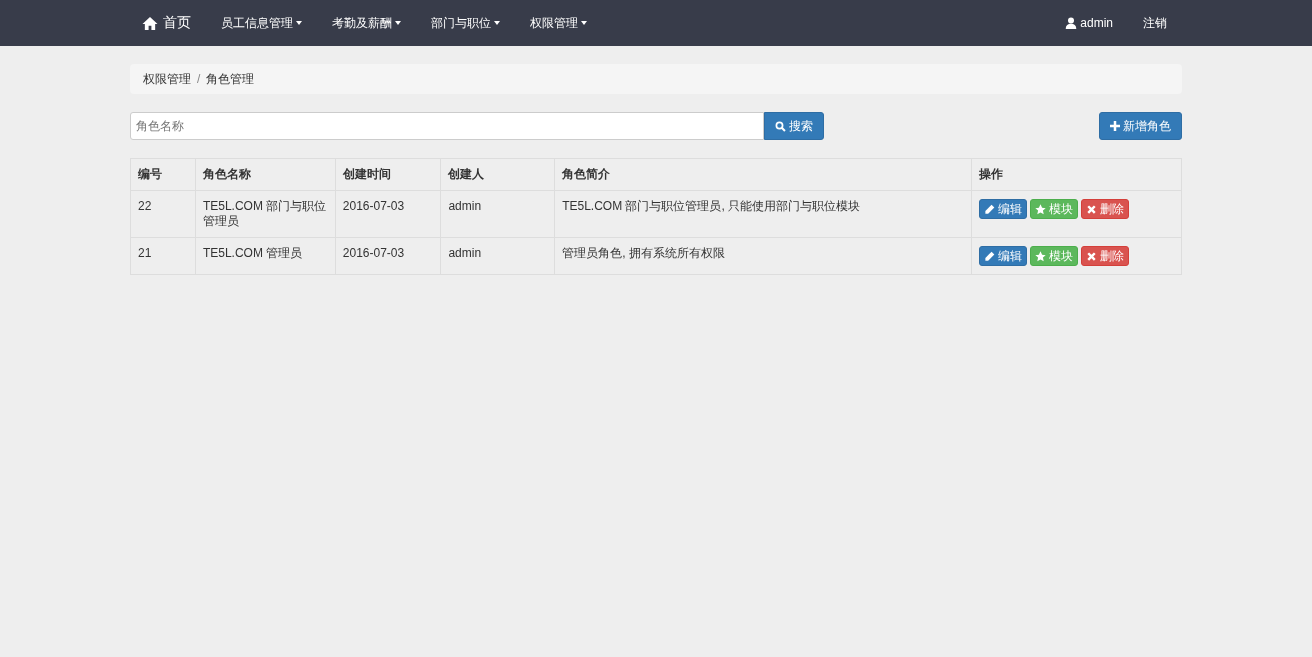 The image size is (1312, 657). What do you see at coordinates (168, 23) in the screenshot?
I see `home-link: 首页` at bounding box center [168, 23].